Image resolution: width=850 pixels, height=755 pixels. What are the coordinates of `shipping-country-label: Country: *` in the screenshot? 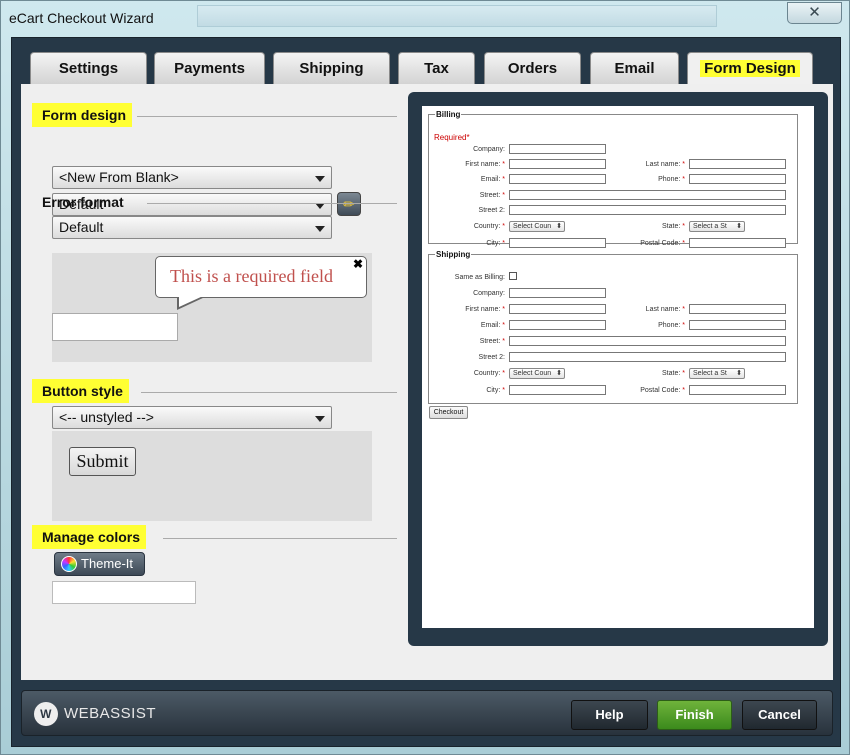 It's located at (489, 373).